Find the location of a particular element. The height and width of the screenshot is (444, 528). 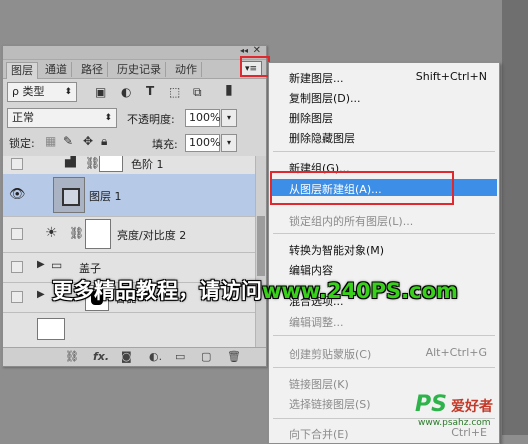

layer-name: 色阶 1 is located at coordinates (147, 164).